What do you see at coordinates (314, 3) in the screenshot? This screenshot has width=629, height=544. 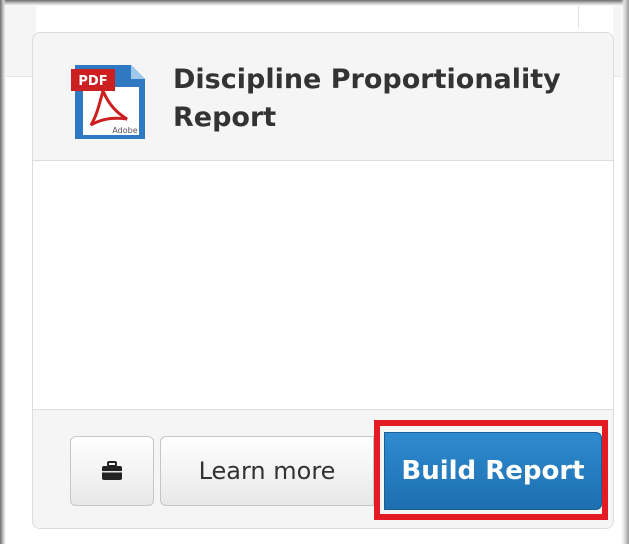 I see `screenshot-shadow-top` at bounding box center [314, 3].